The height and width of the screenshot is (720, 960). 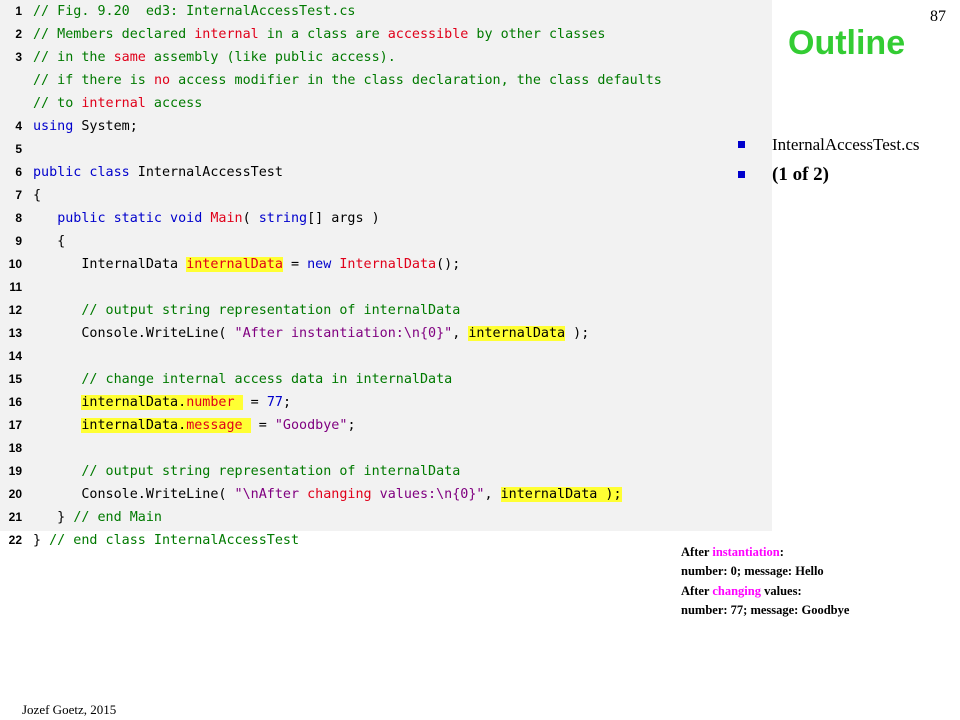 What do you see at coordinates (781, 590) in the screenshot?
I see `output-token: values:` at bounding box center [781, 590].